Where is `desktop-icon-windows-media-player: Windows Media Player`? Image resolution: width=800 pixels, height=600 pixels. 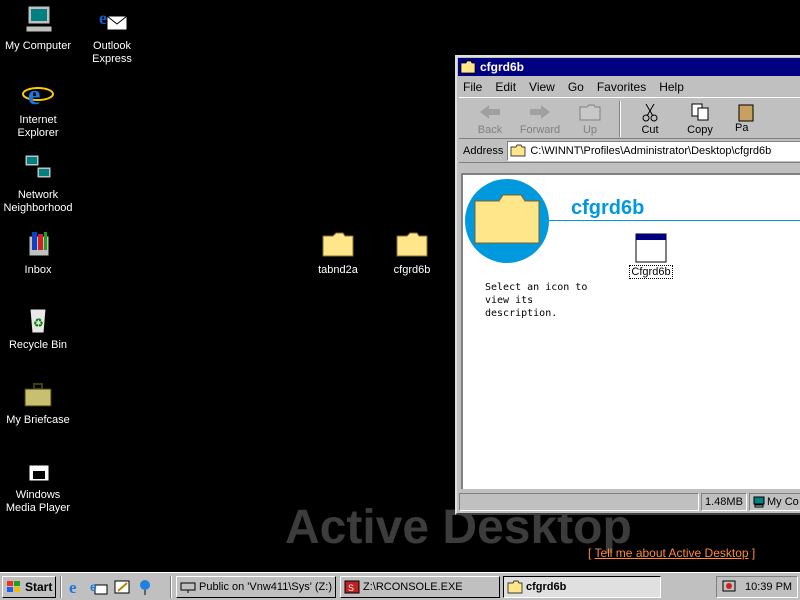 desktop-icon-windows-media-player: Windows Media Player is located at coordinates (38, 484).